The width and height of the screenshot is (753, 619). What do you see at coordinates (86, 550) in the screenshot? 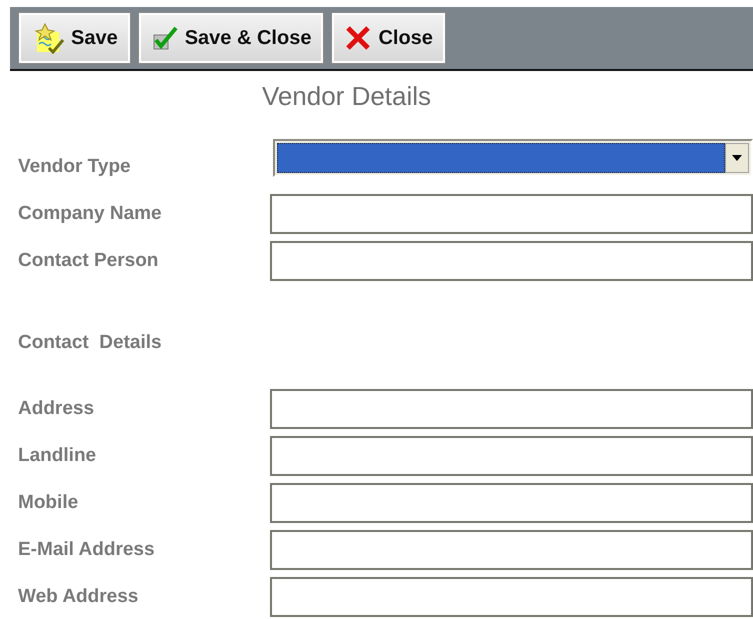
I see `field-label: E-Mail Address` at bounding box center [86, 550].